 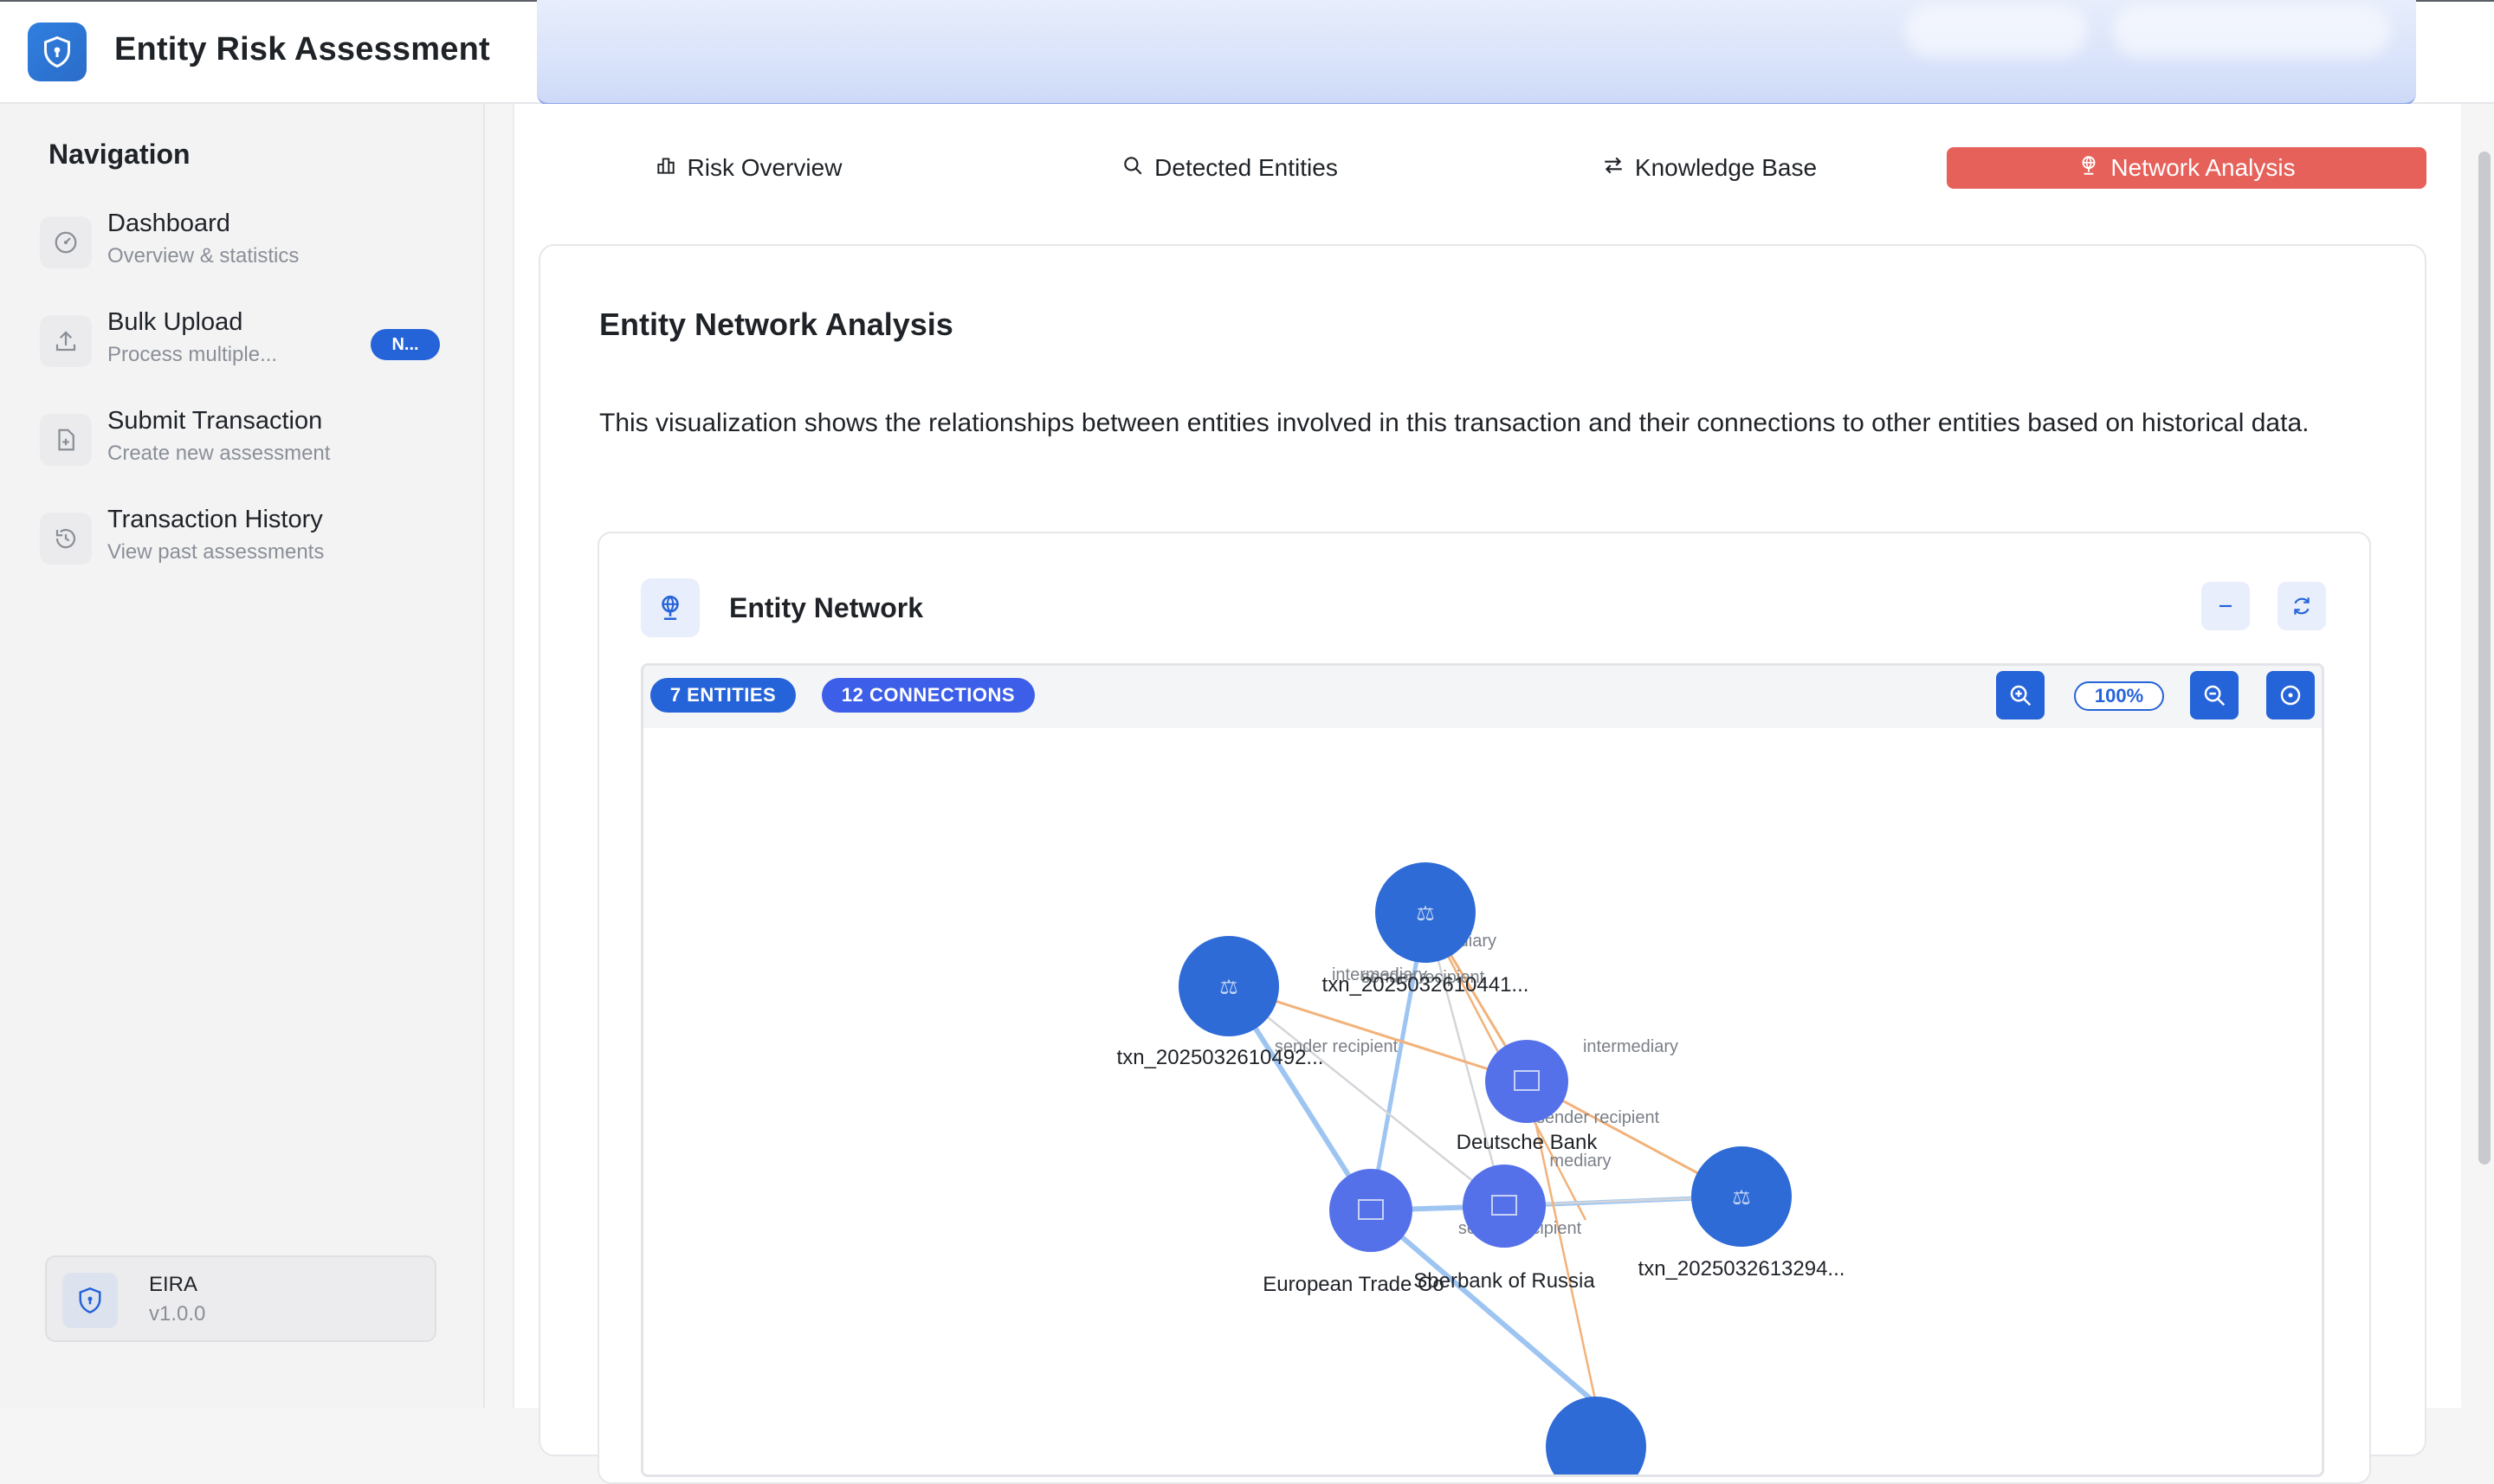 What do you see at coordinates (2203, 167) in the screenshot?
I see `tab-label: Network Analysis` at bounding box center [2203, 167].